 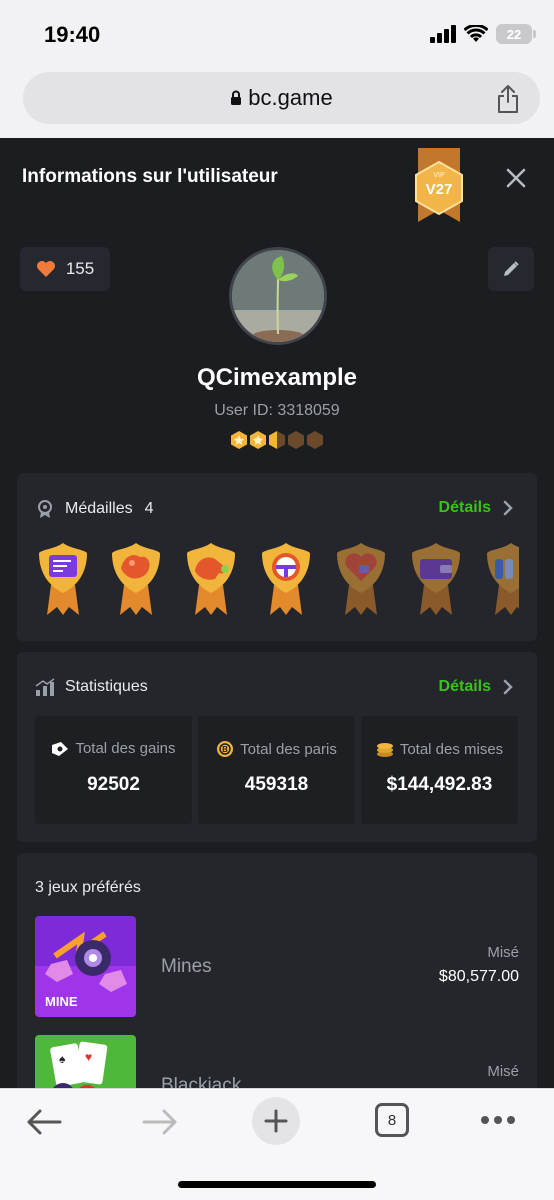 What do you see at coordinates (72, 34) in the screenshot?
I see `status-time: 19:40` at bounding box center [72, 34].